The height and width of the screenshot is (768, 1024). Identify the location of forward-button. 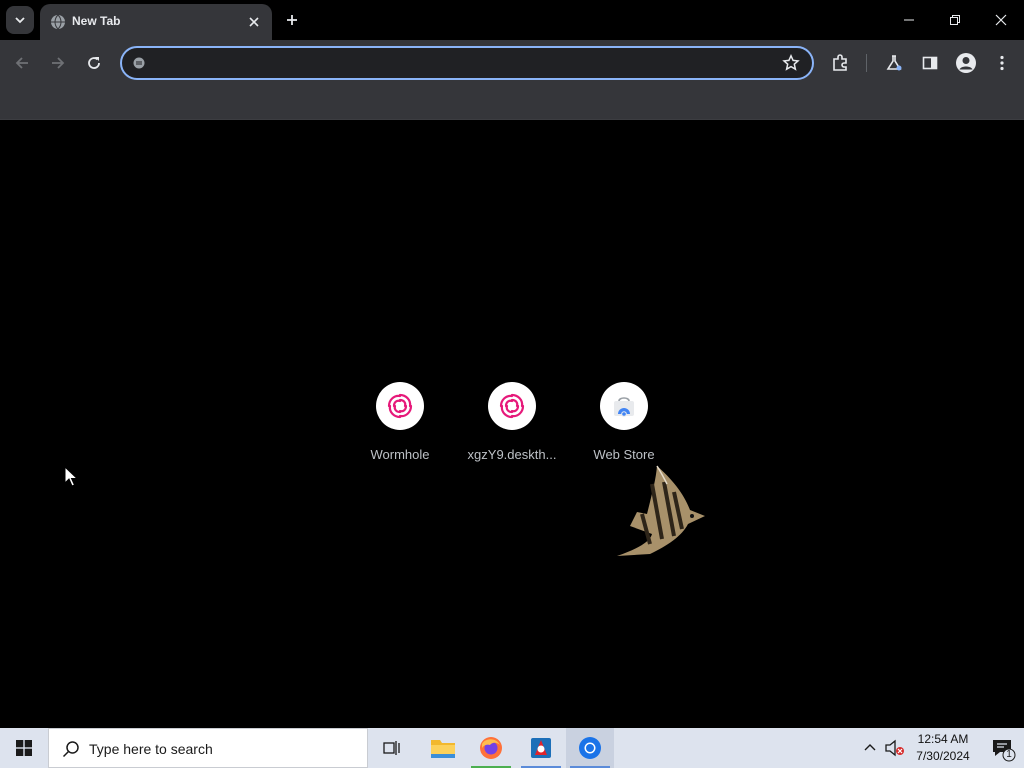
(58, 63).